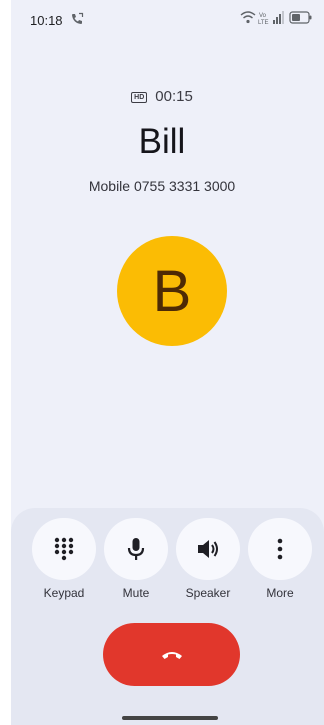  Describe the element at coordinates (136, 593) in the screenshot. I see `mute-label: Mute` at that location.